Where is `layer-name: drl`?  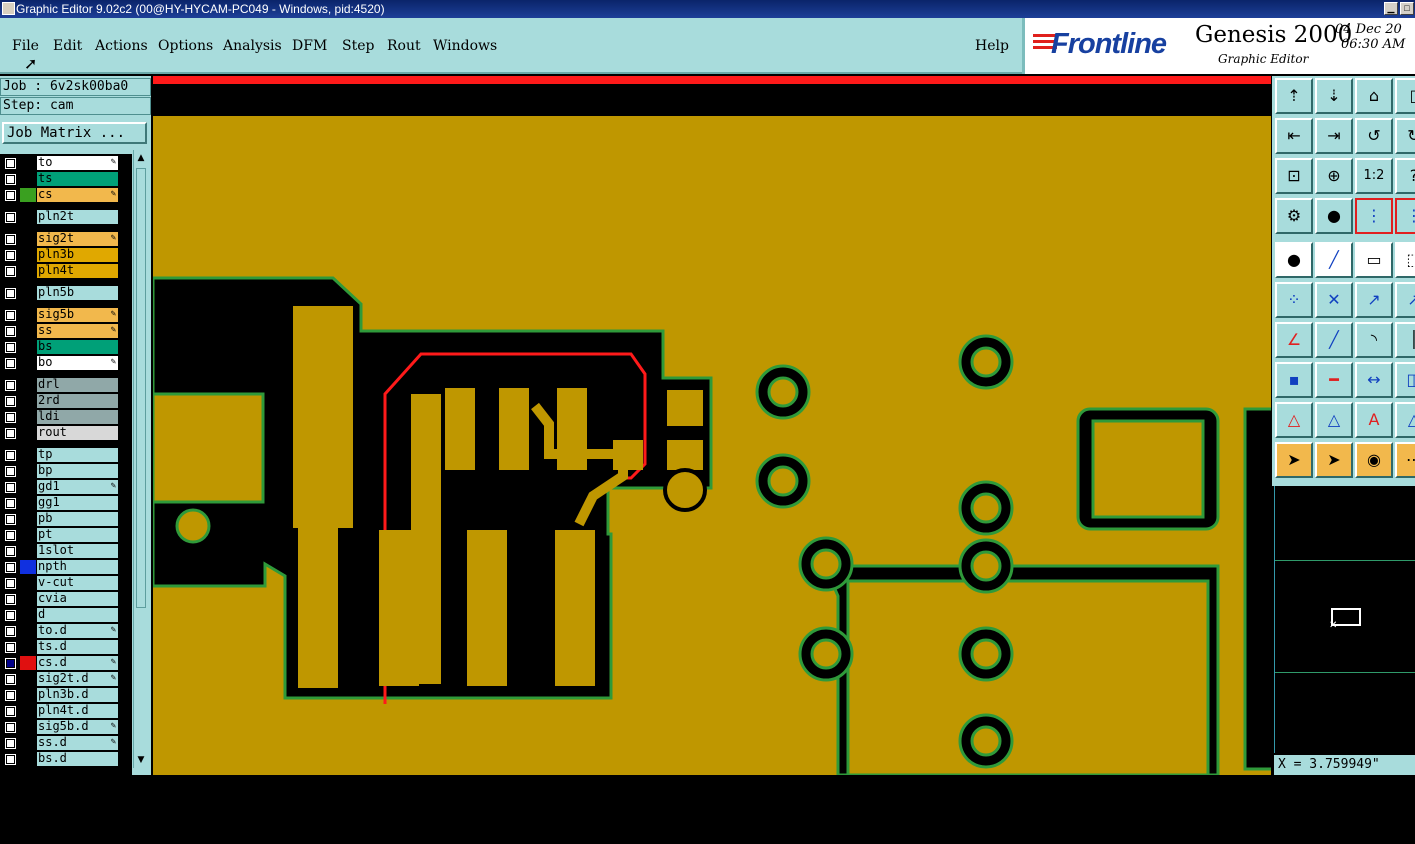
layer-name: drl is located at coordinates (77, 385).